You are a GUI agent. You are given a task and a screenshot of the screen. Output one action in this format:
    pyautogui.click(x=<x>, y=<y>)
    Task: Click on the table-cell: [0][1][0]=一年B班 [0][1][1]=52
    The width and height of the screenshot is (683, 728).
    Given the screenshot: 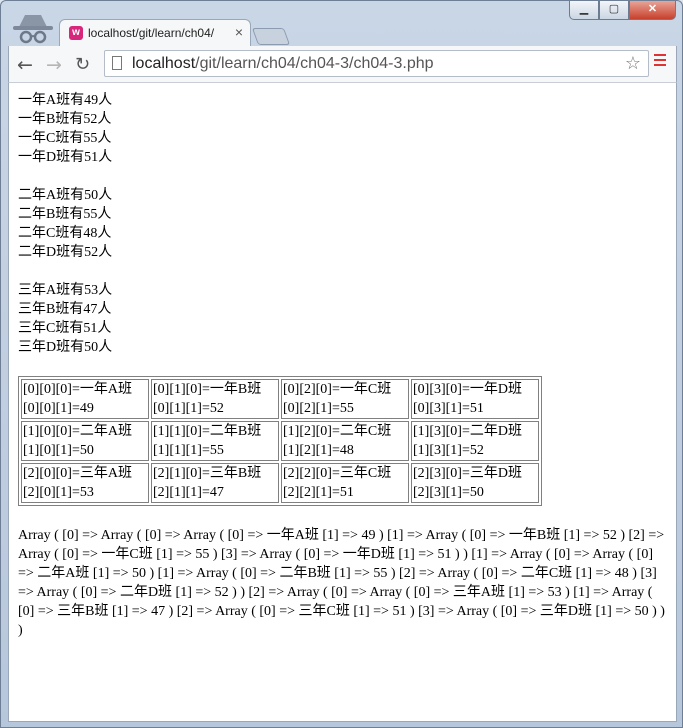 What is the action you would take?
    pyautogui.click(x=215, y=399)
    